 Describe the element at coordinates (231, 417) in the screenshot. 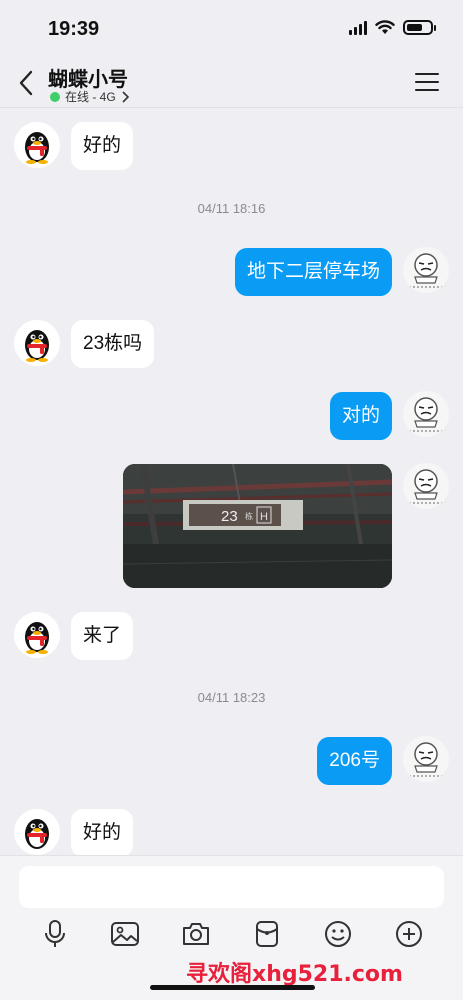

I see `message-row: 对的` at that location.